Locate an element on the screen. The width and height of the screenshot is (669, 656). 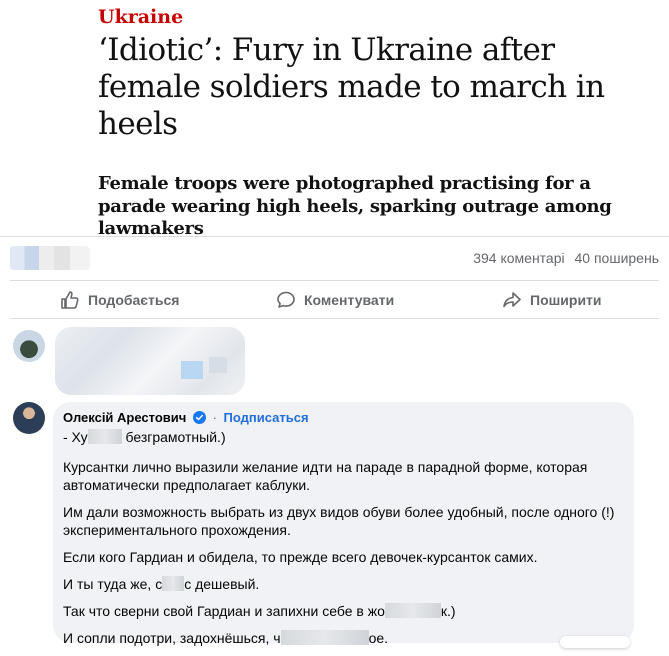
share-label: Поширити is located at coordinates (566, 300).